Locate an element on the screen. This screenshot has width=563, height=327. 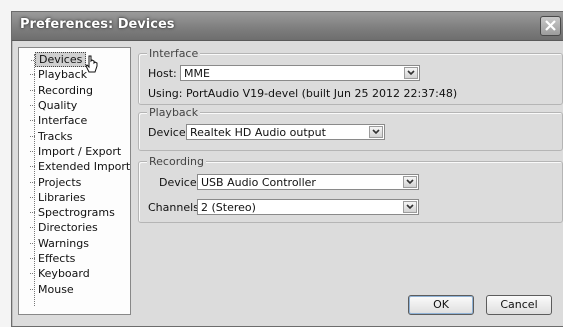
channels-label: Channels: is located at coordinates (175, 207).